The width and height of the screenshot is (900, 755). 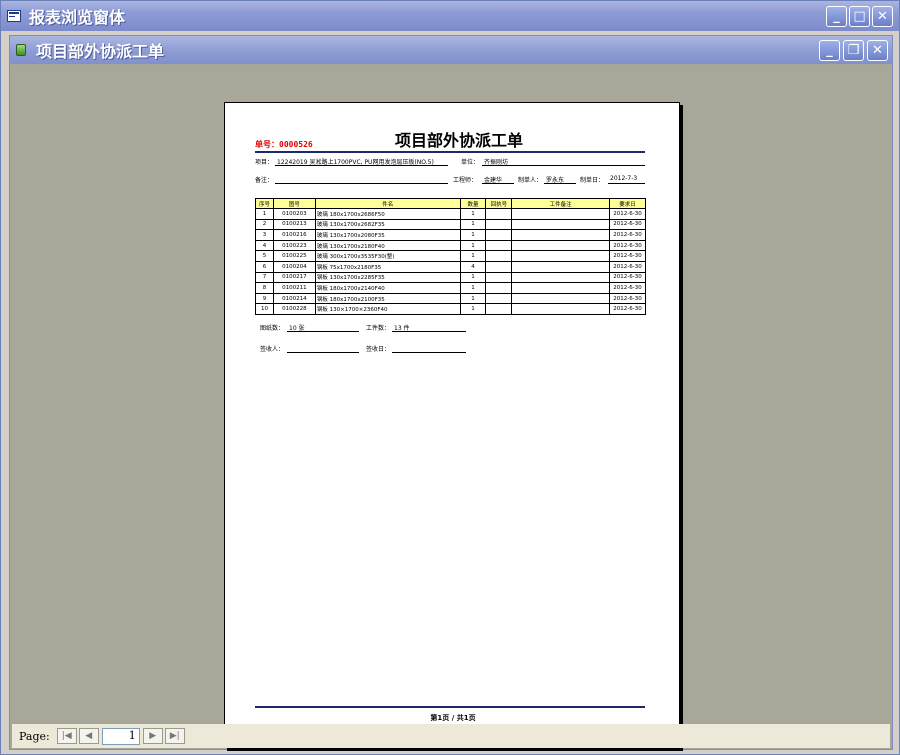 I want to click on maximize-button: □, so click(x=859, y=16).